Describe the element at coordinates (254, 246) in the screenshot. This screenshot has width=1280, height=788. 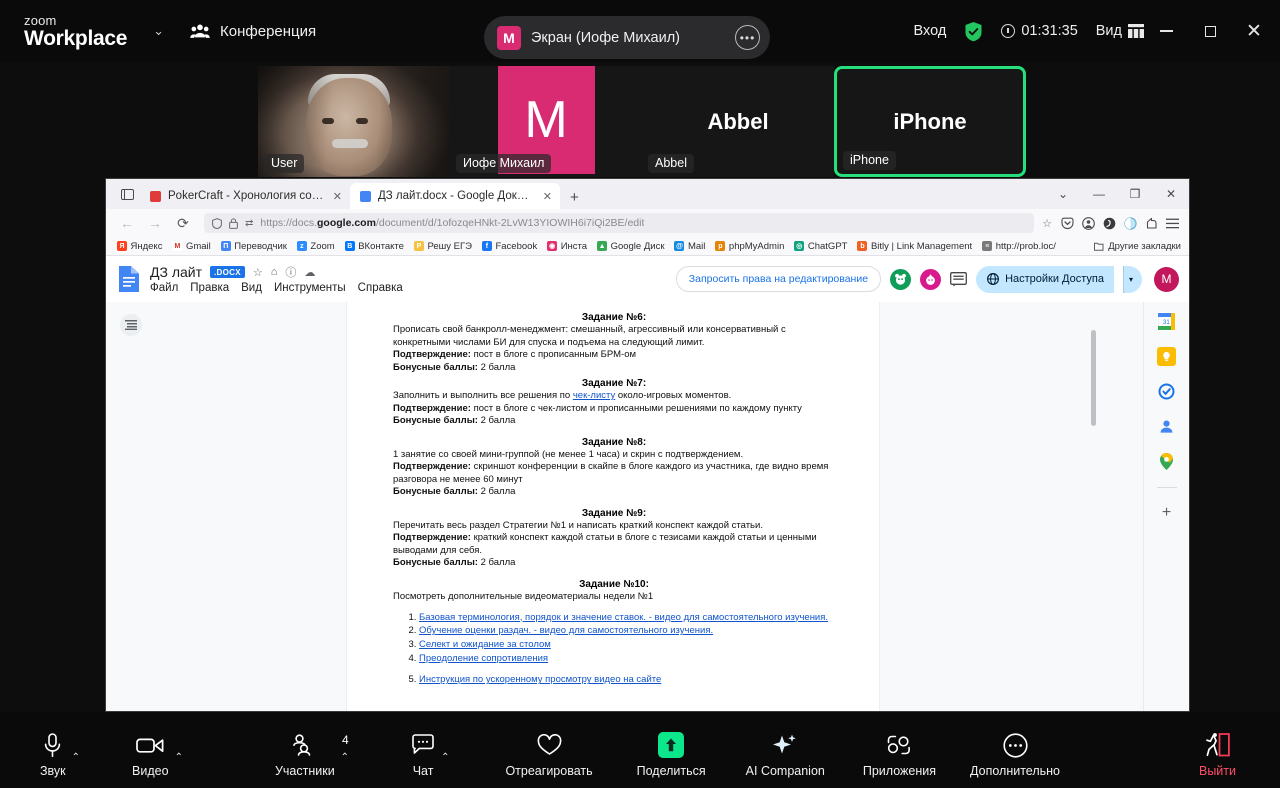
I see `bookmark-item: П Переводчик` at that location.